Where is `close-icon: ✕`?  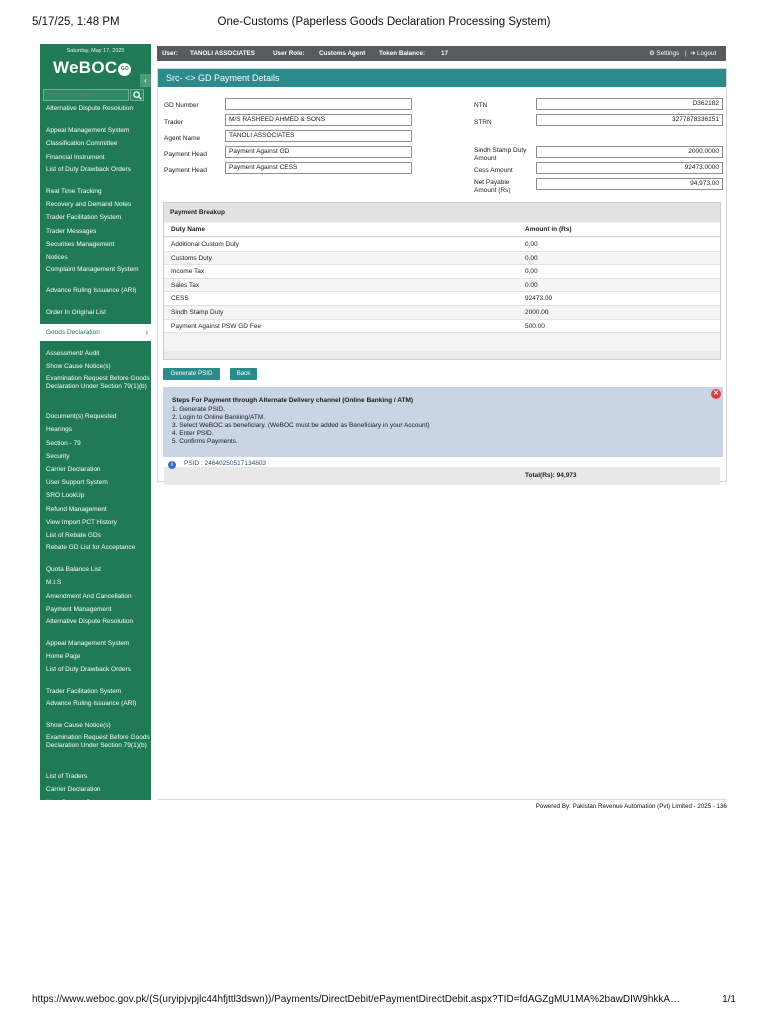 close-icon: ✕ is located at coordinates (716, 394).